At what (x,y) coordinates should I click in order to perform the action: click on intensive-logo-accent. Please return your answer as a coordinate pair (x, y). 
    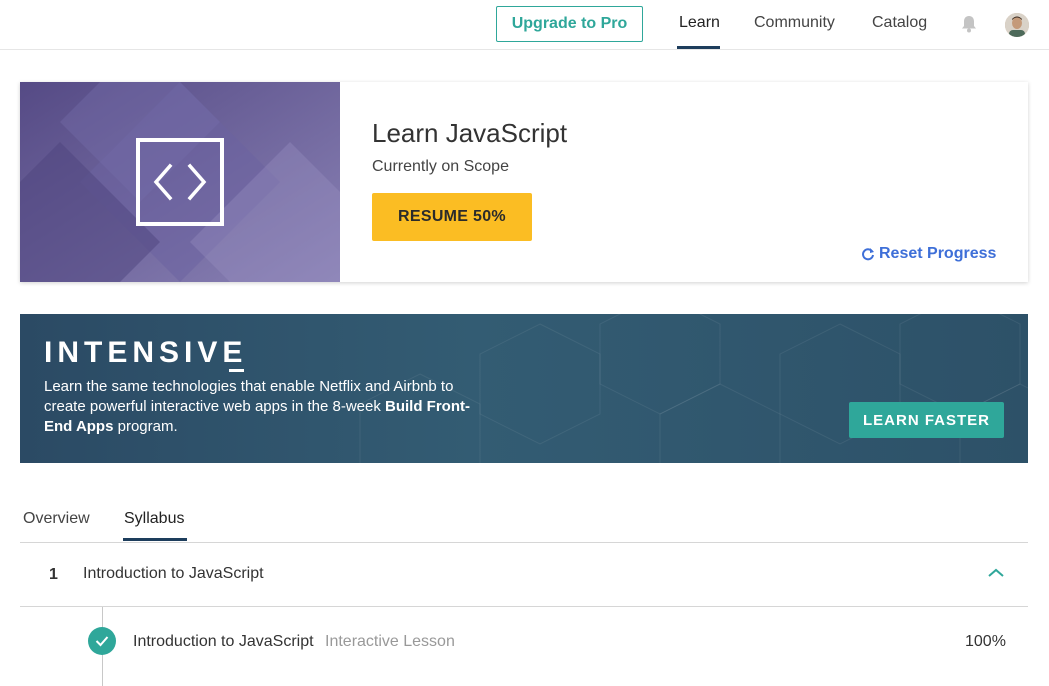
    Looking at the image, I should click on (236, 370).